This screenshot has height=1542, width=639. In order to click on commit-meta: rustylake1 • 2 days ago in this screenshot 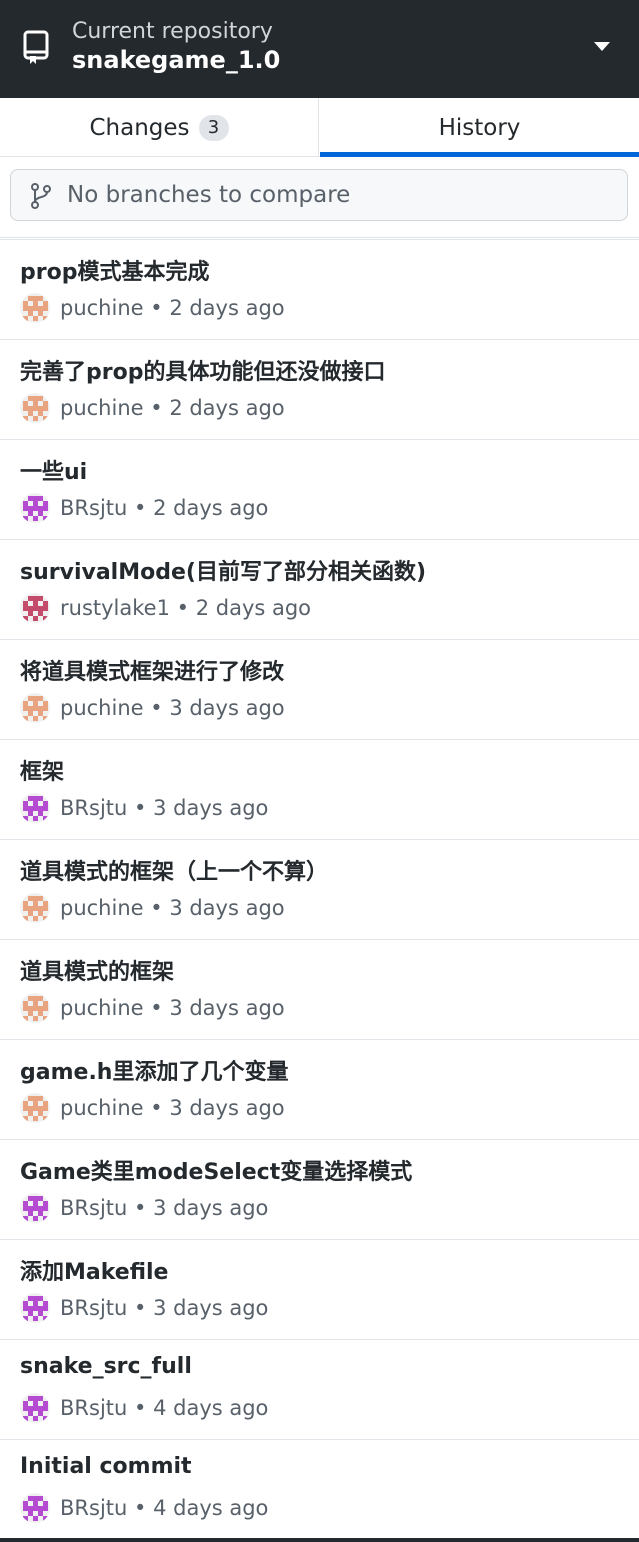, I will do `click(165, 608)`.